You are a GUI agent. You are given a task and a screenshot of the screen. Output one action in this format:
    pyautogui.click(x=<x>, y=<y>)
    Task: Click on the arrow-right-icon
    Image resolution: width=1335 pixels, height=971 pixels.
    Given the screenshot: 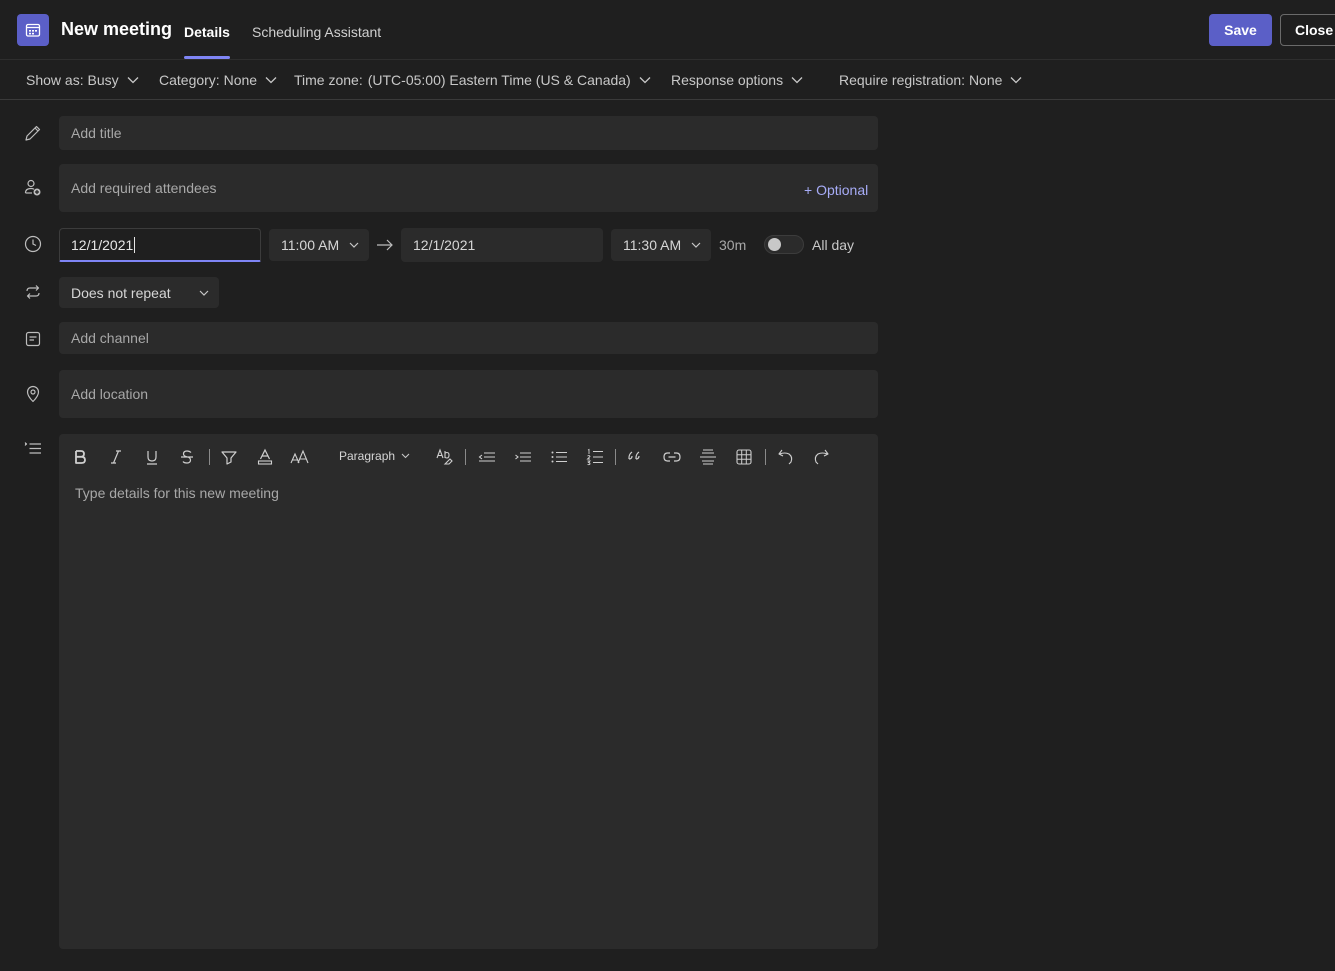 What is the action you would take?
    pyautogui.click(x=385, y=245)
    